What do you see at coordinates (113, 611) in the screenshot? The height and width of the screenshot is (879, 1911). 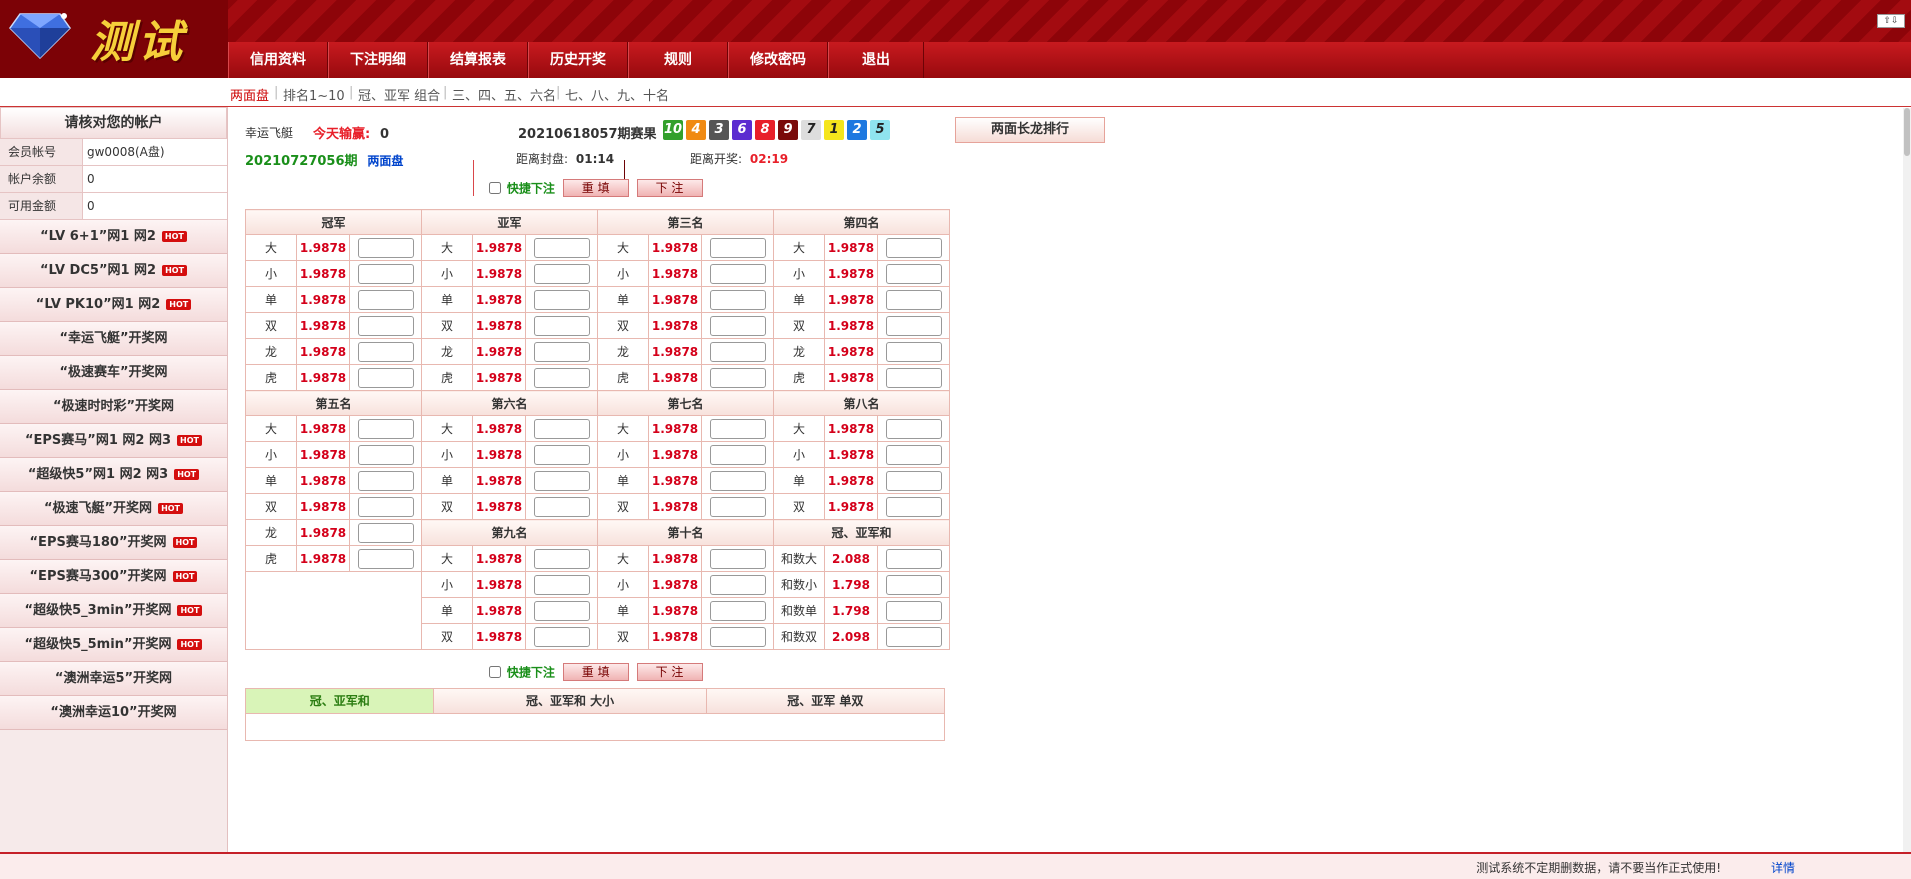 I see `sidebar-link-item: “超级快5_3min”开奖网 HOT` at bounding box center [113, 611].